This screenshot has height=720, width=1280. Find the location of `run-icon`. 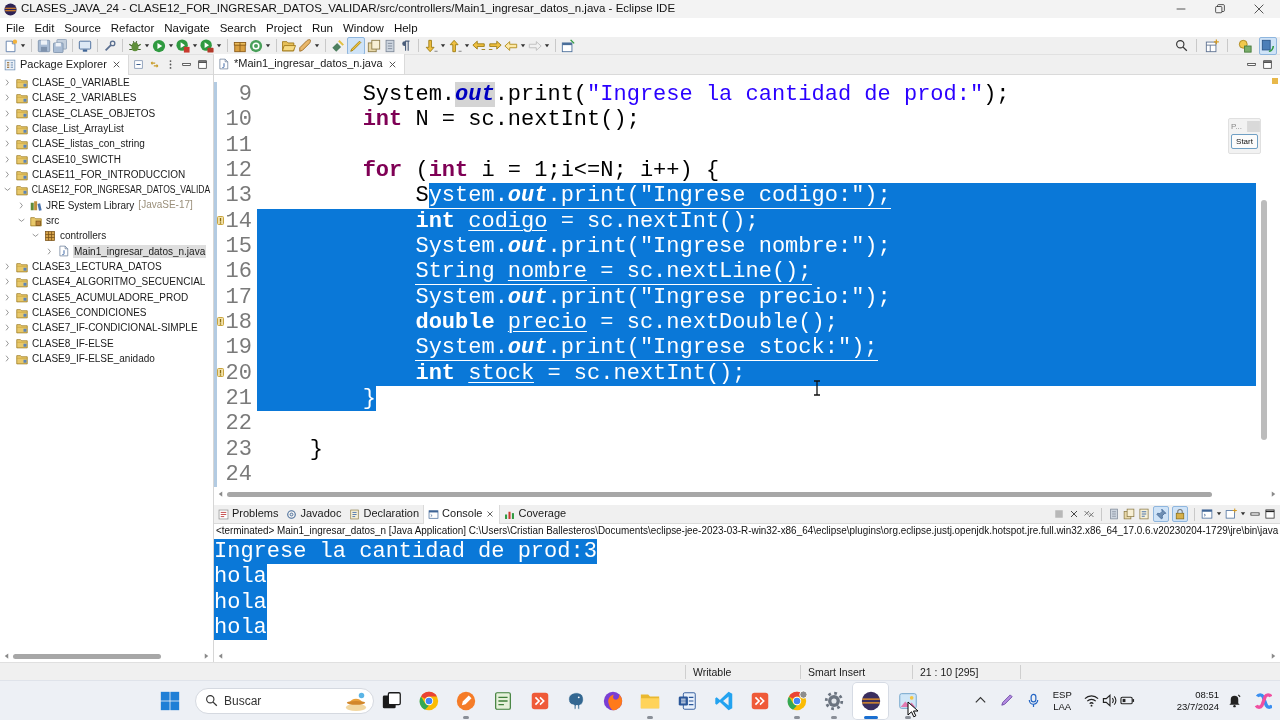

run-icon is located at coordinates (159, 45).